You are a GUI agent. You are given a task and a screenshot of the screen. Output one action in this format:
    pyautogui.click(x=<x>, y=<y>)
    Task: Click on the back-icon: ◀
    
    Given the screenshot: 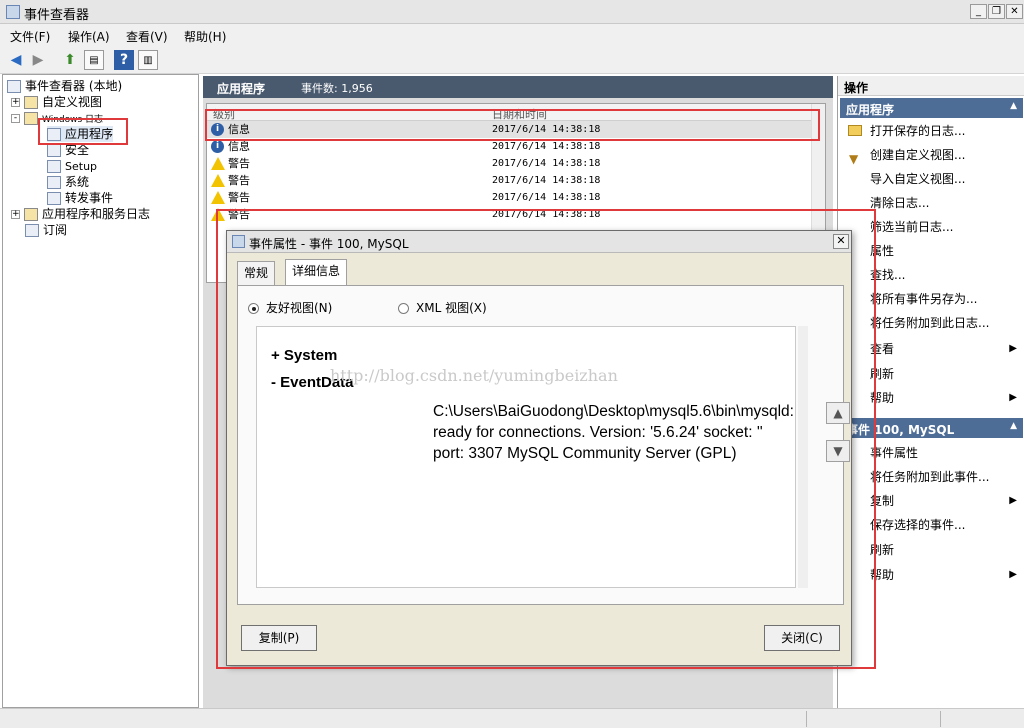 What is the action you would take?
    pyautogui.click(x=16, y=60)
    